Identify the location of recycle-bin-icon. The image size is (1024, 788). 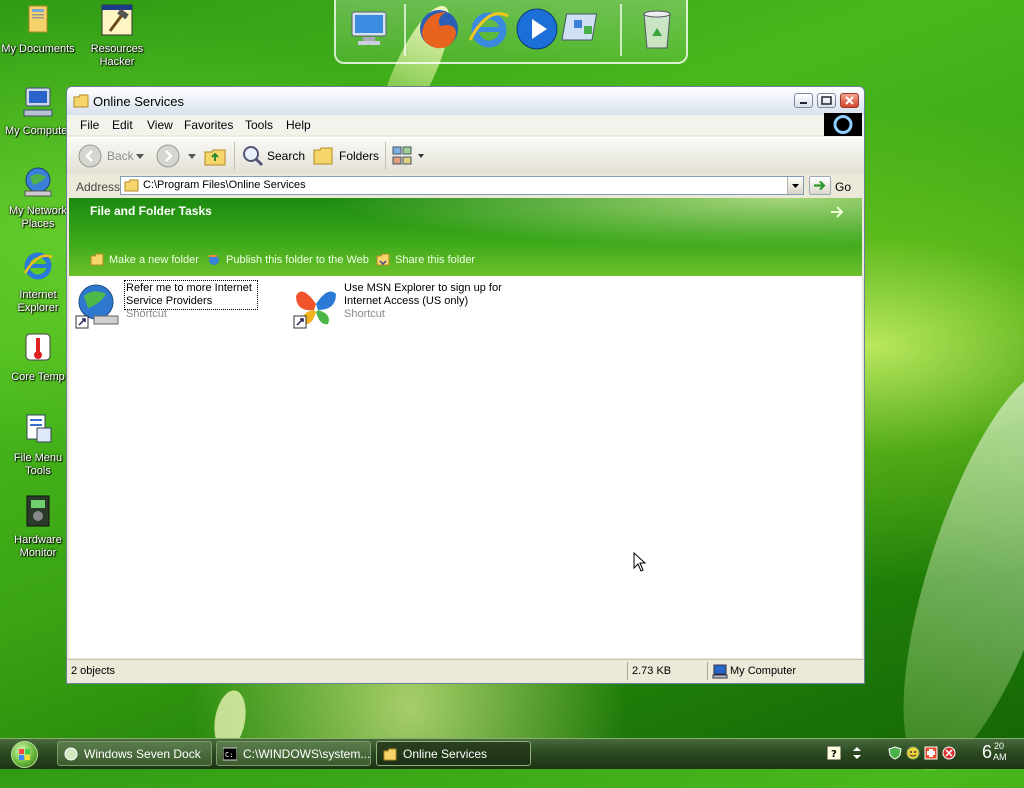
(657, 29).